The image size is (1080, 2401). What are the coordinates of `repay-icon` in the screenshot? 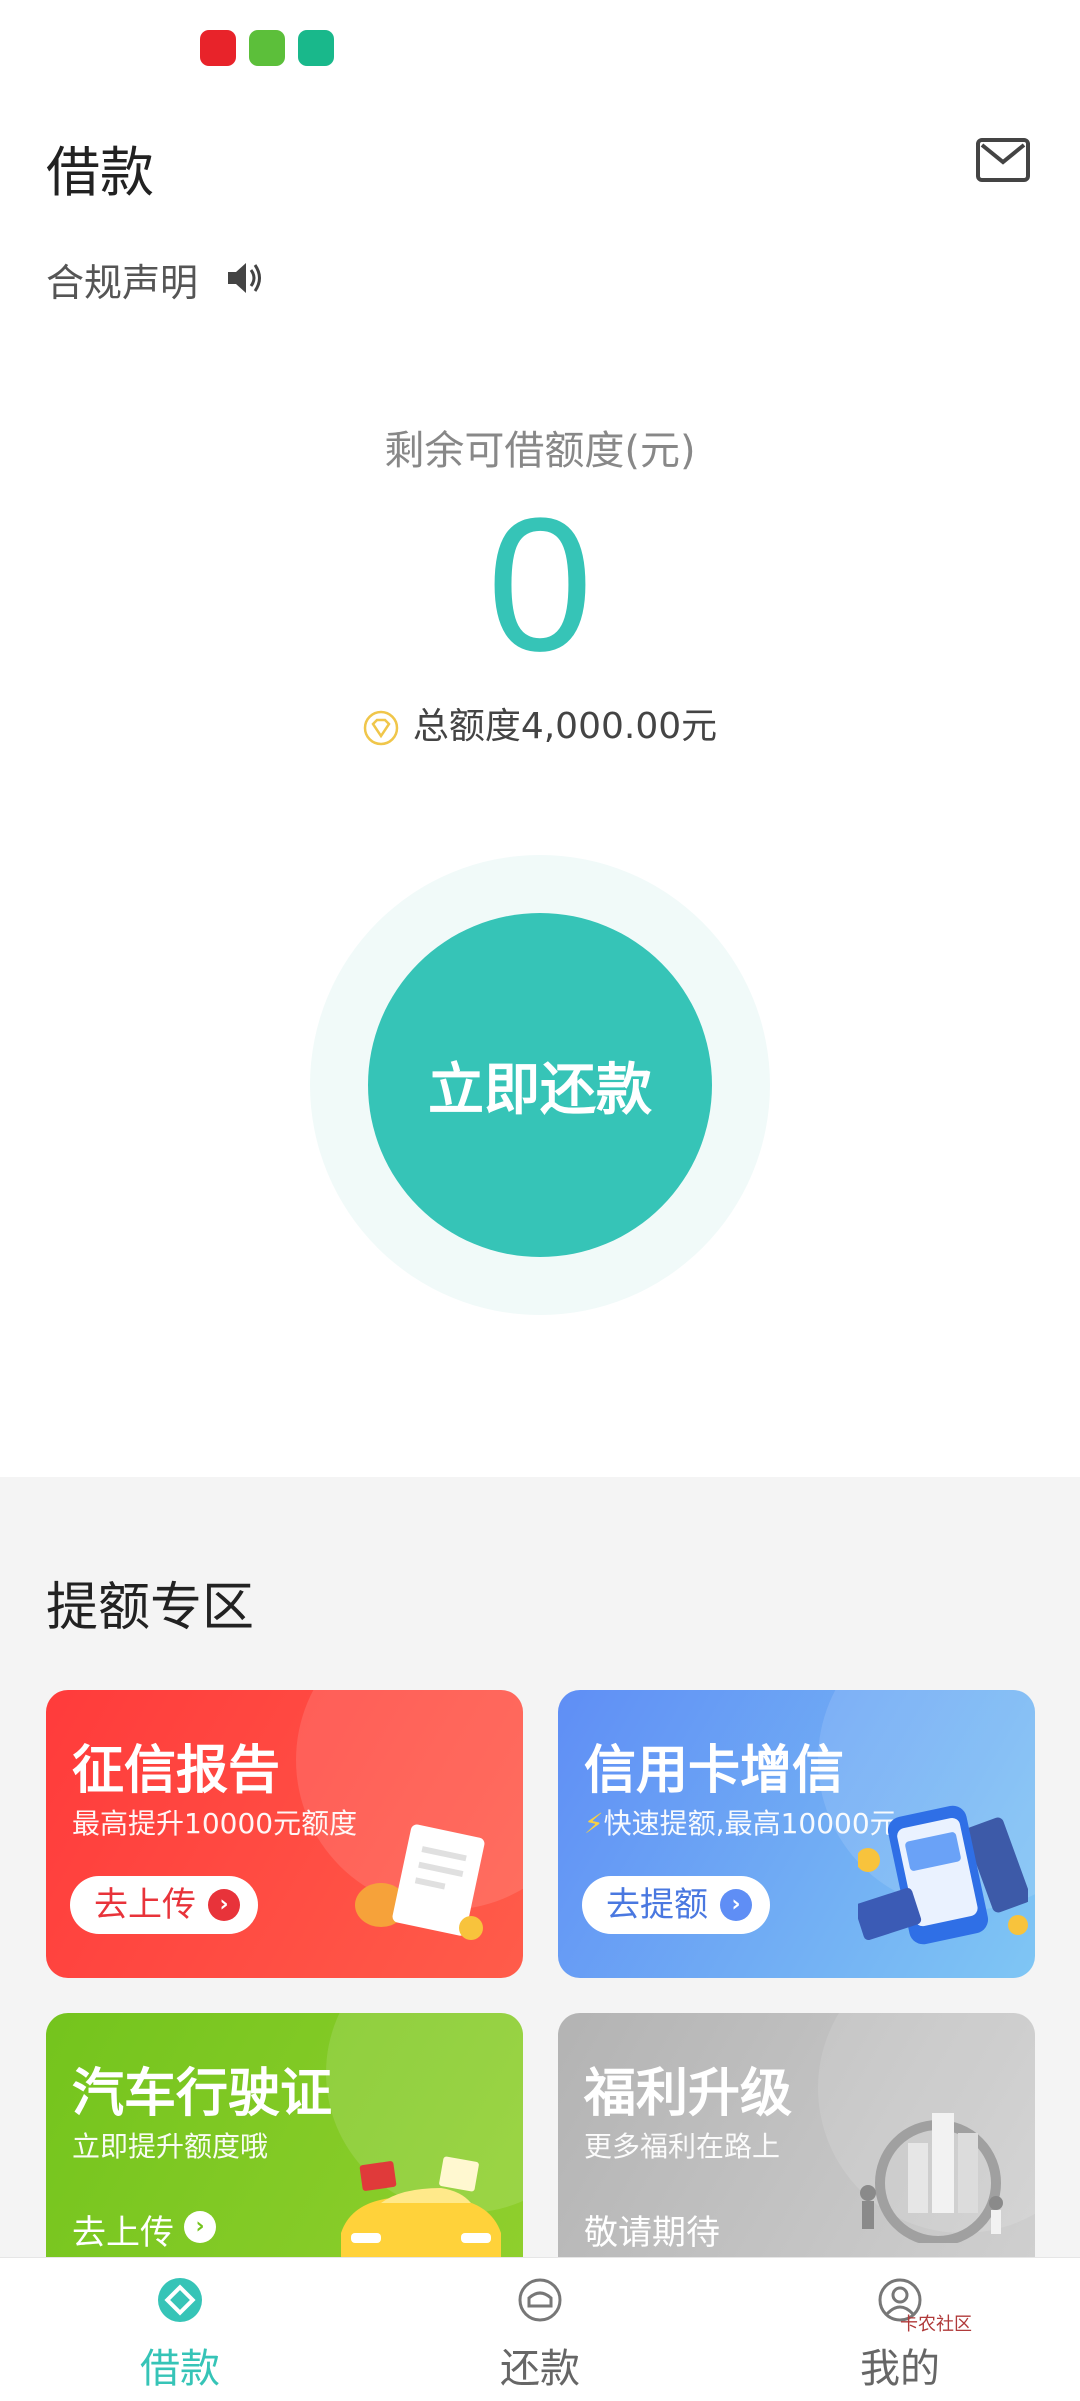 It's located at (540, 2300).